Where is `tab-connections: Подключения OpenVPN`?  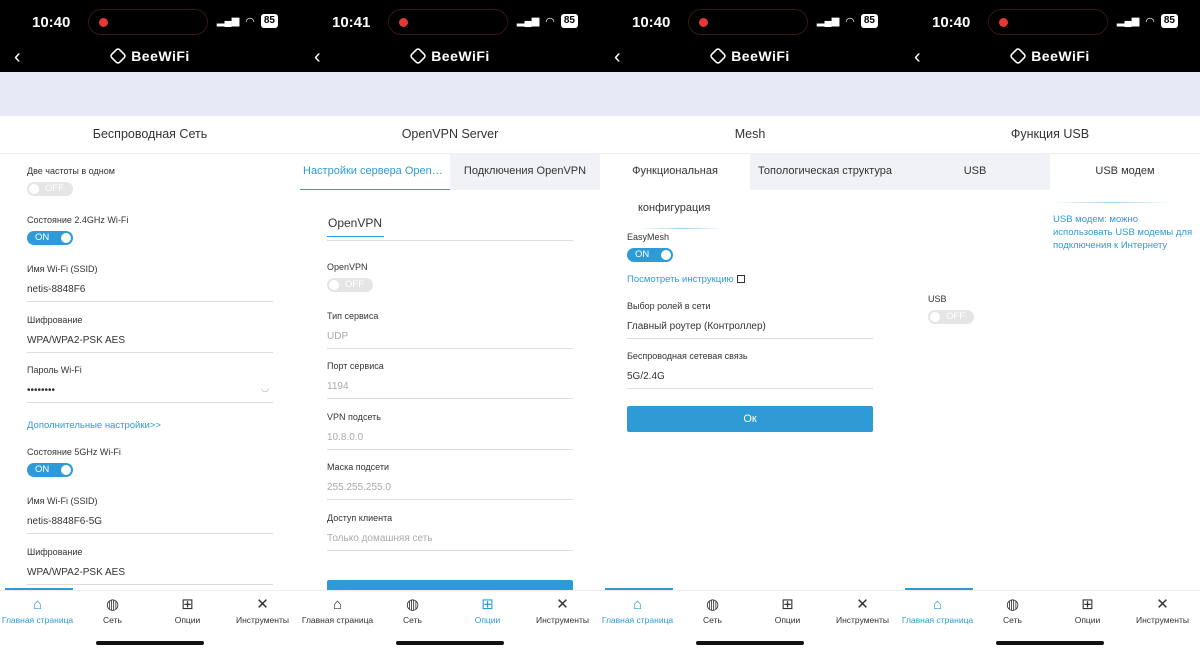 tab-connections: Подключения OpenVPN is located at coordinates (525, 172).